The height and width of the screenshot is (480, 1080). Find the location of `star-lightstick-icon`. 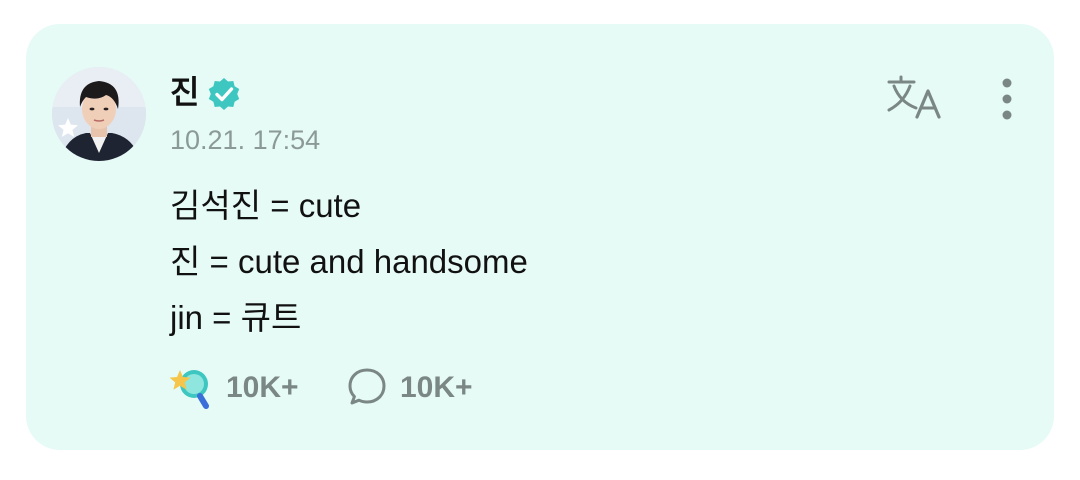

star-lightstick-icon is located at coordinates (189, 389).